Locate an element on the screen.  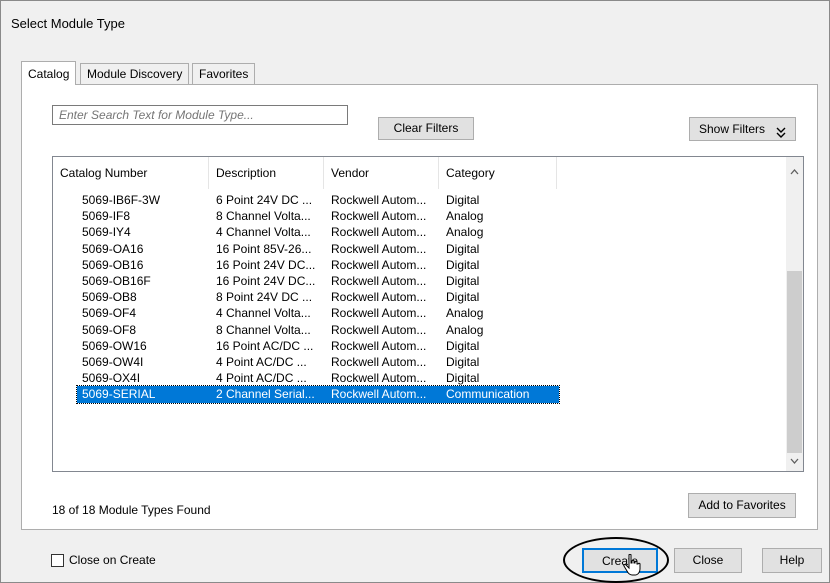
close-on-create-checkbox is located at coordinates (57, 560).